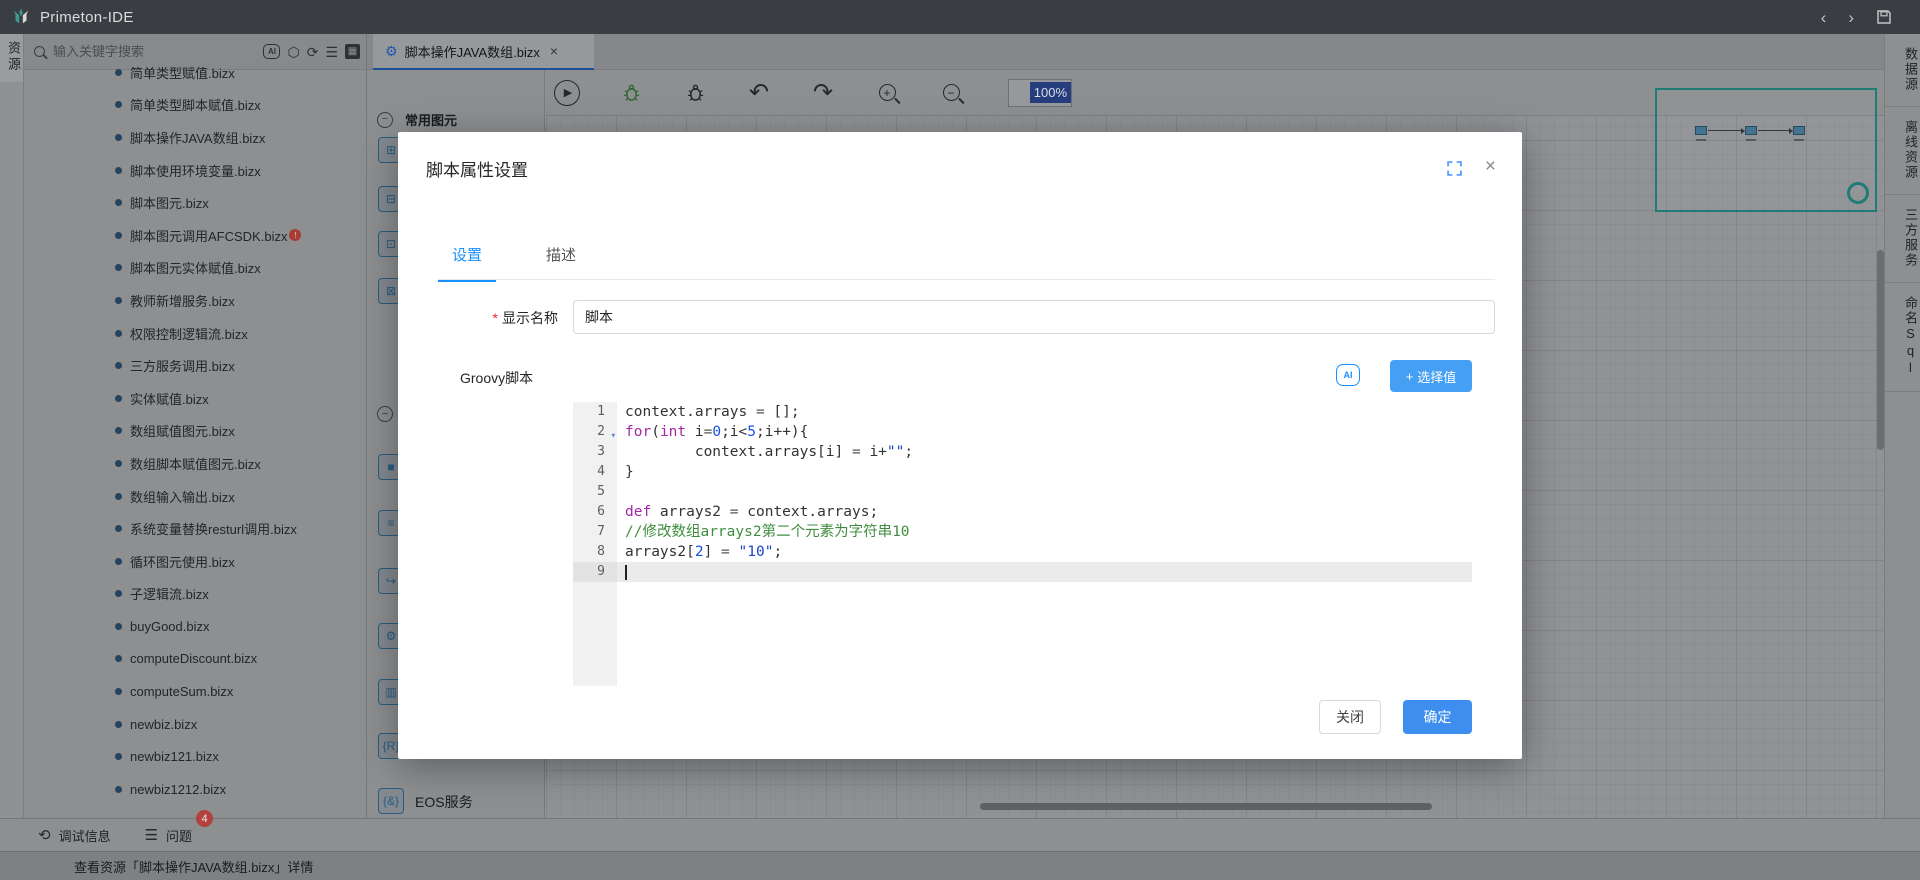  What do you see at coordinates (1022, 412) in the screenshot?
I see `code-line-1: 1 context.arrays = [];` at bounding box center [1022, 412].